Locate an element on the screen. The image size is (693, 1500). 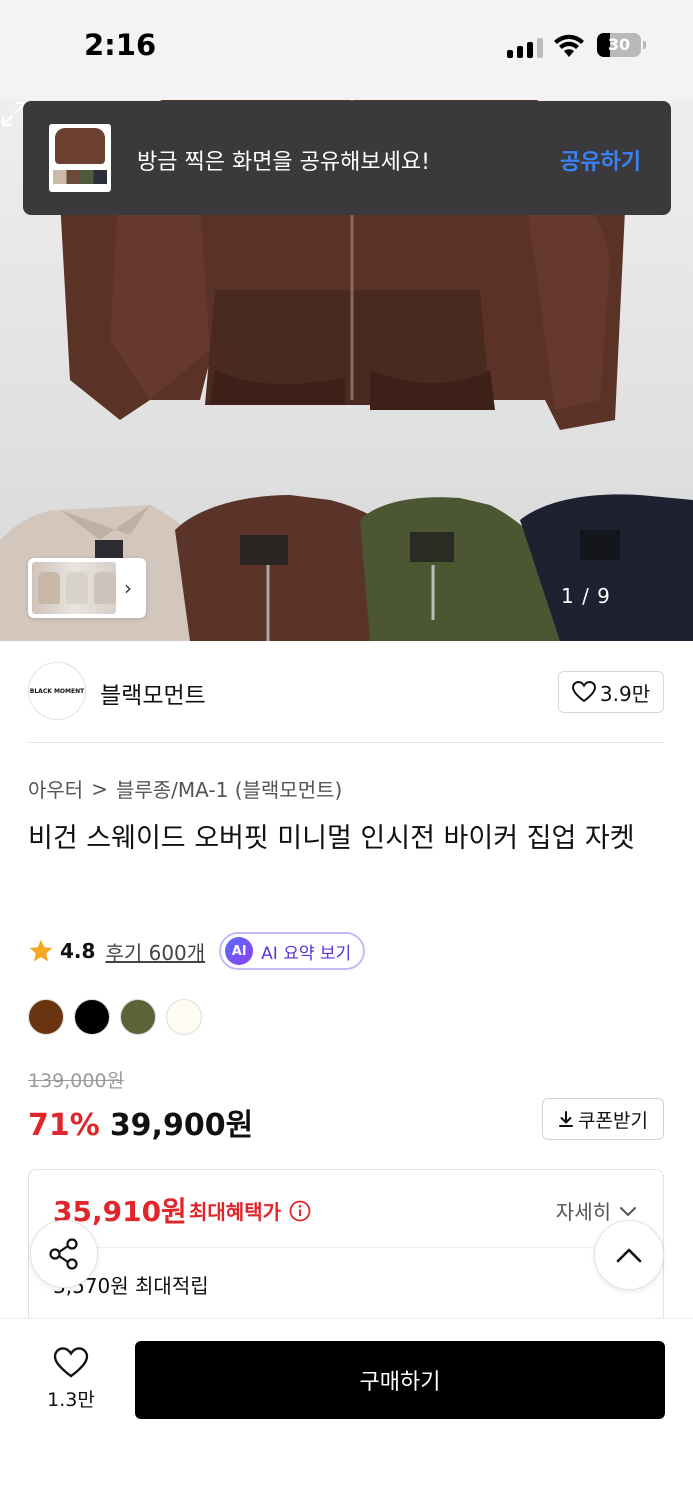
brand-name: 블랙모먼트 is located at coordinates (153, 693).